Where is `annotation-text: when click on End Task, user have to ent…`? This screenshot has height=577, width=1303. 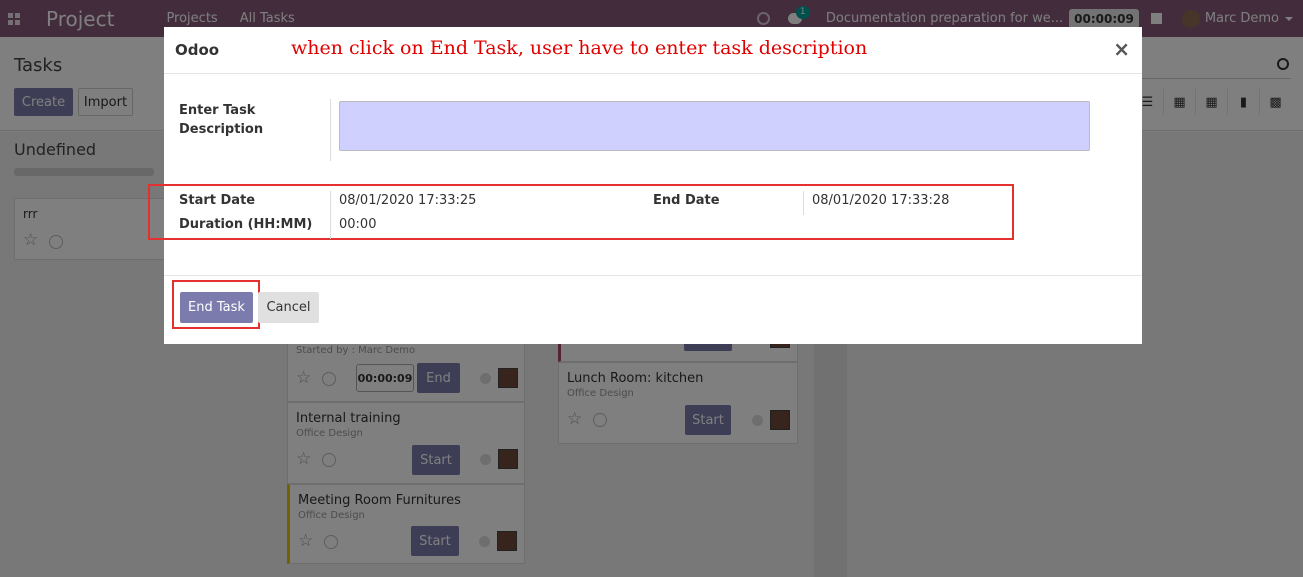 annotation-text: when click on End Task, user have to ent… is located at coordinates (579, 48).